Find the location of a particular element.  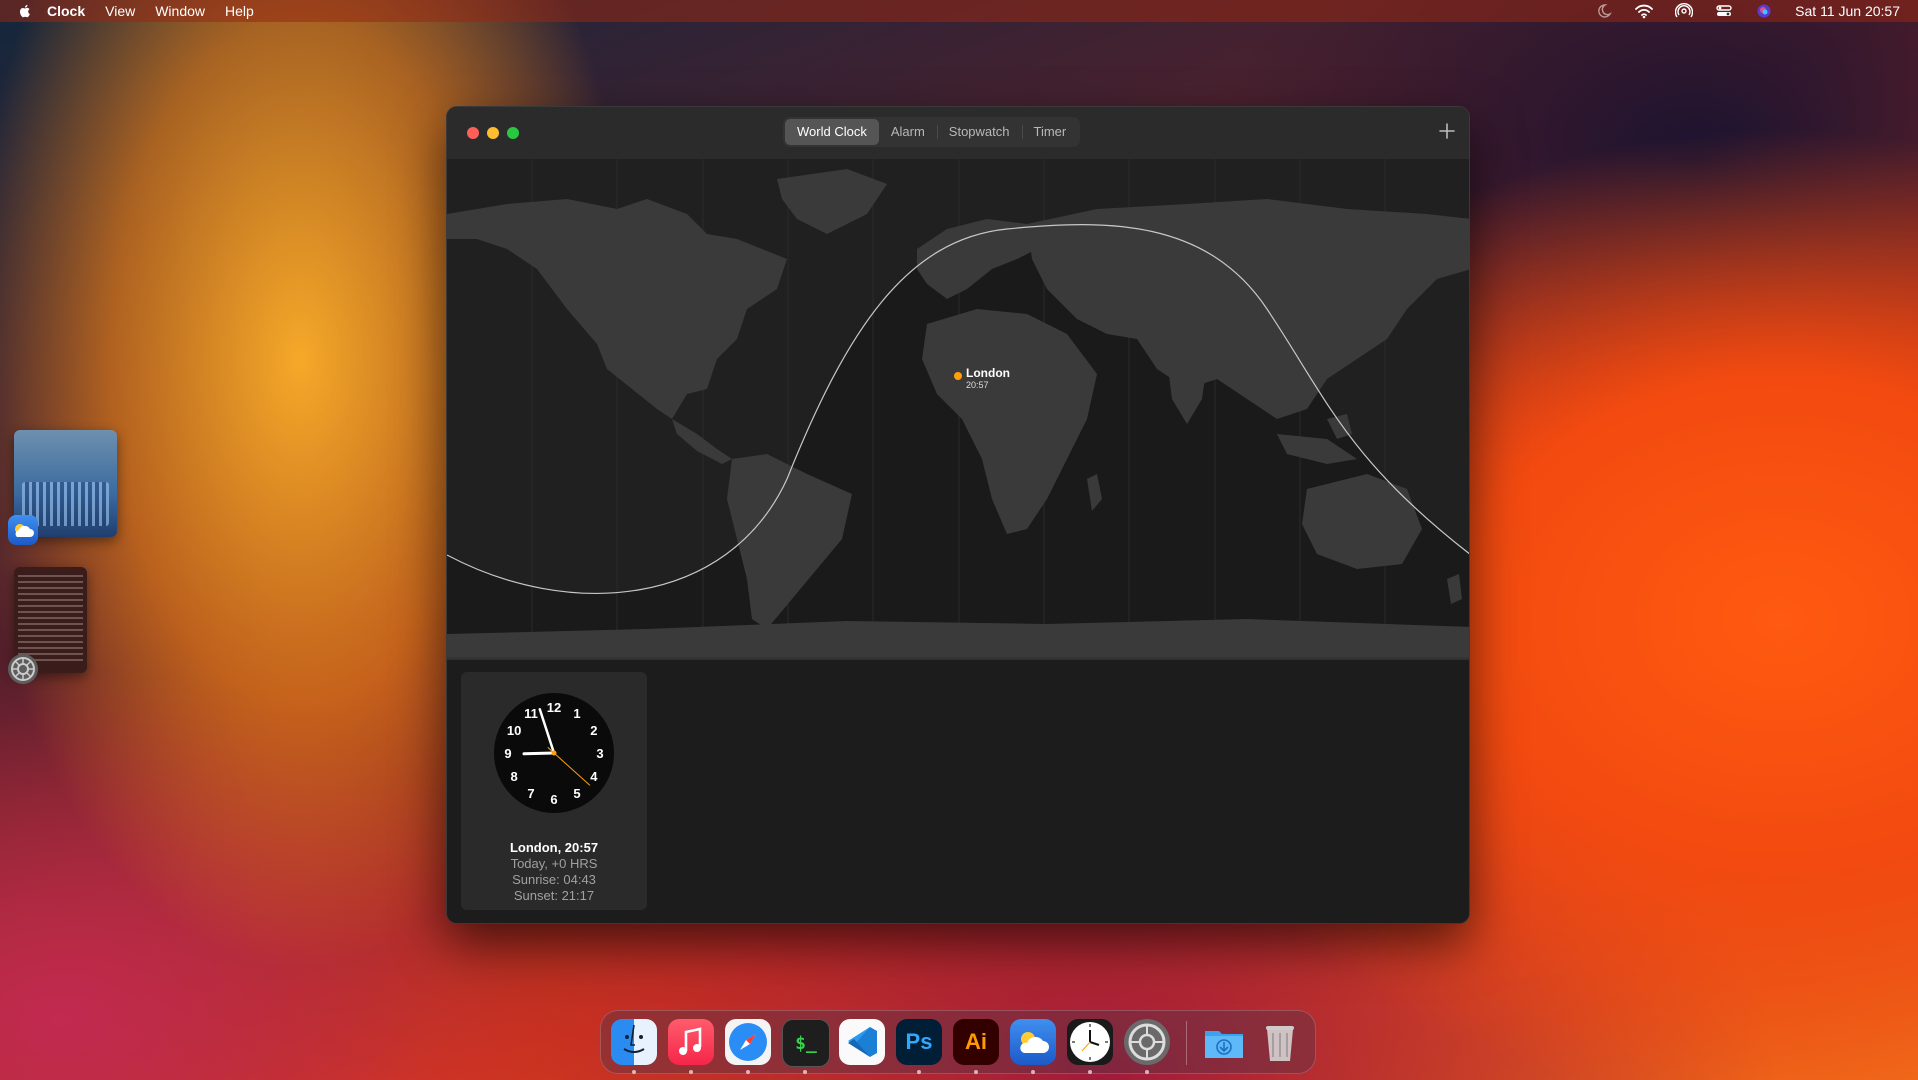

finder-running-indicator is located at coordinates (634, 1072).